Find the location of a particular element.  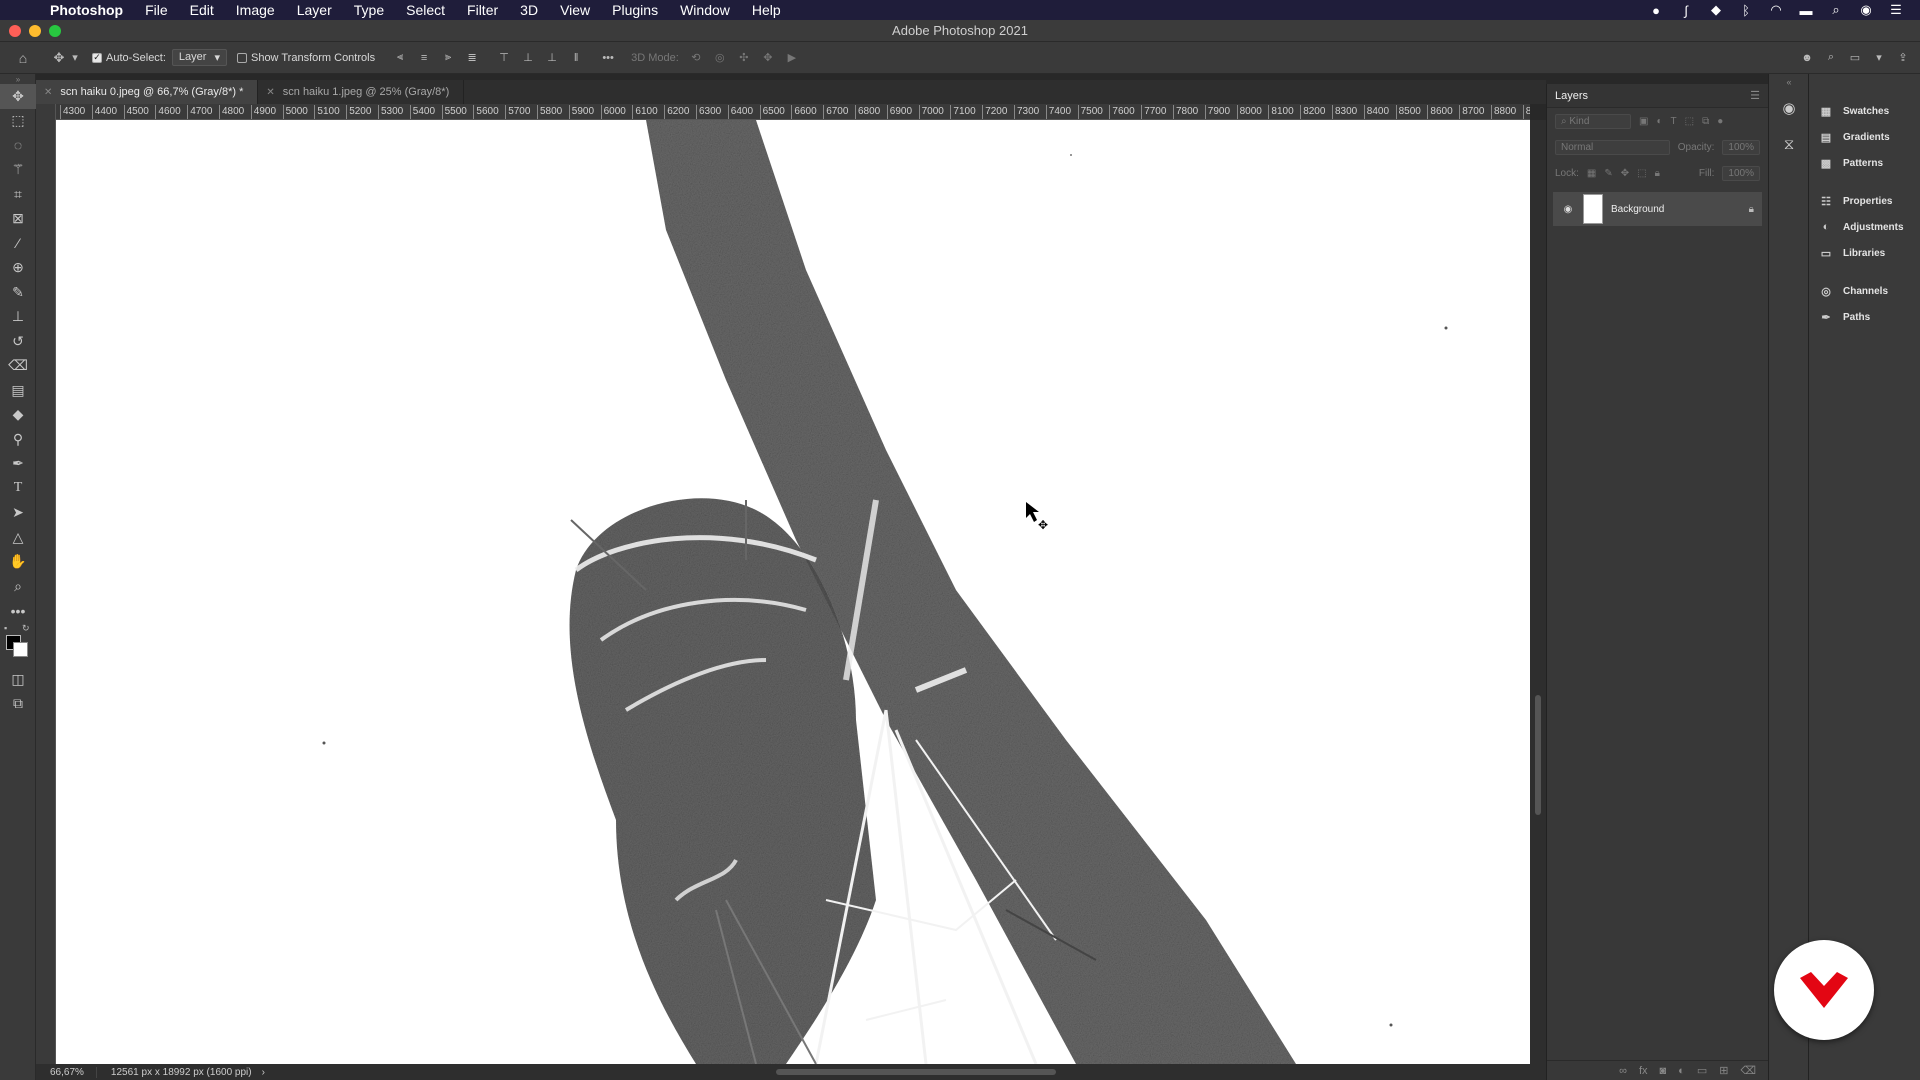

eyedropper-icon: ⁄ is located at coordinates (18, 243).